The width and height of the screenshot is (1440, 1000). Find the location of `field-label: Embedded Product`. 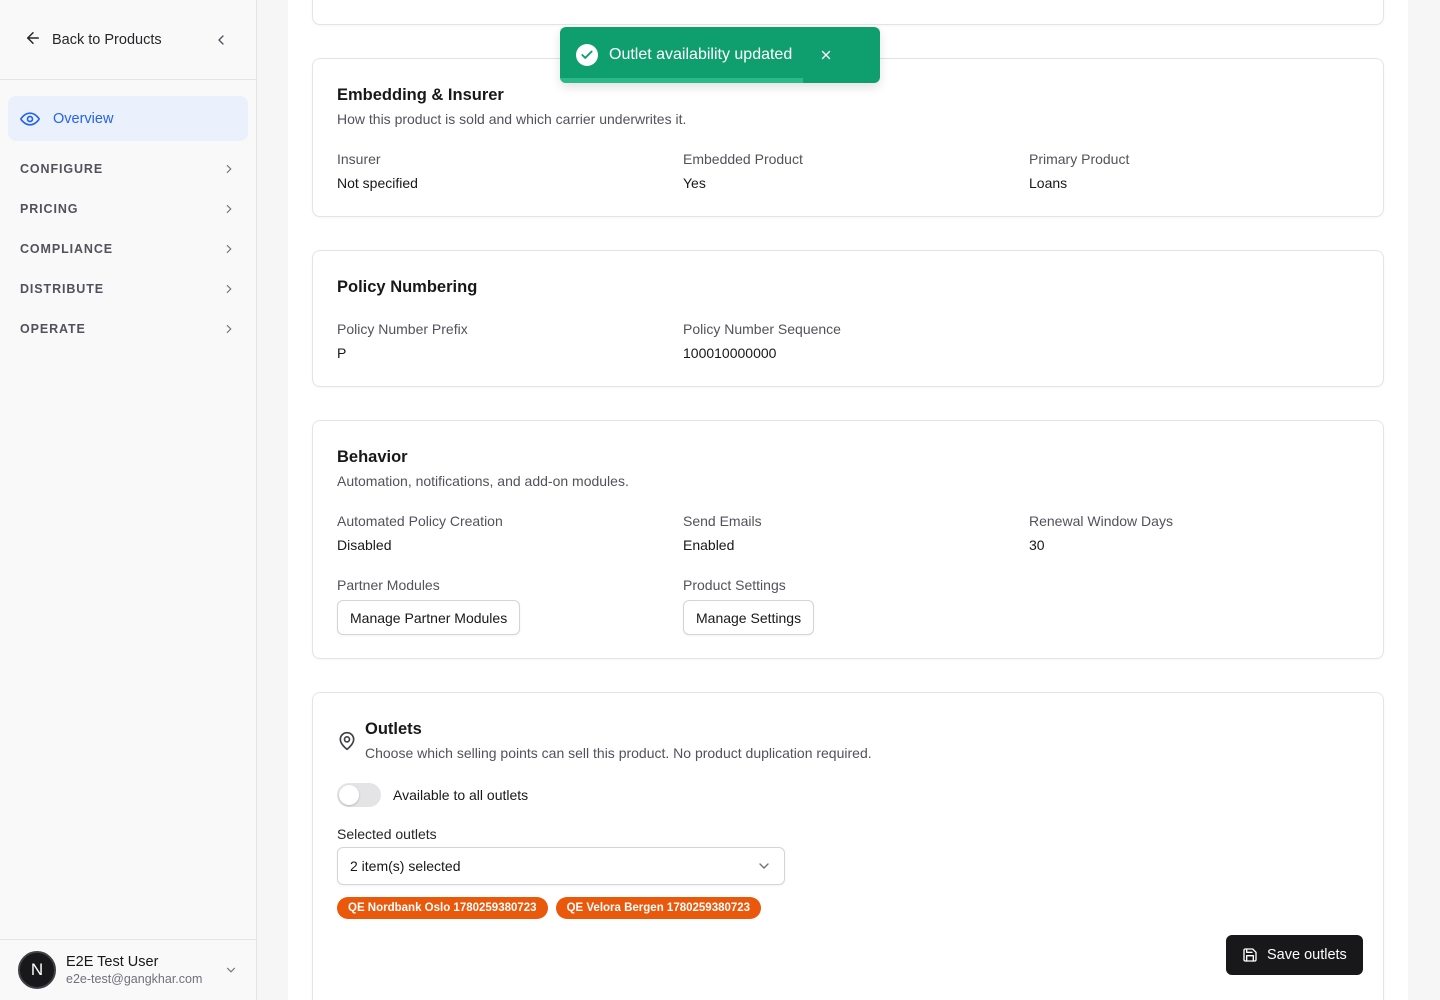

field-label: Embedded Product is located at coordinates (743, 159).